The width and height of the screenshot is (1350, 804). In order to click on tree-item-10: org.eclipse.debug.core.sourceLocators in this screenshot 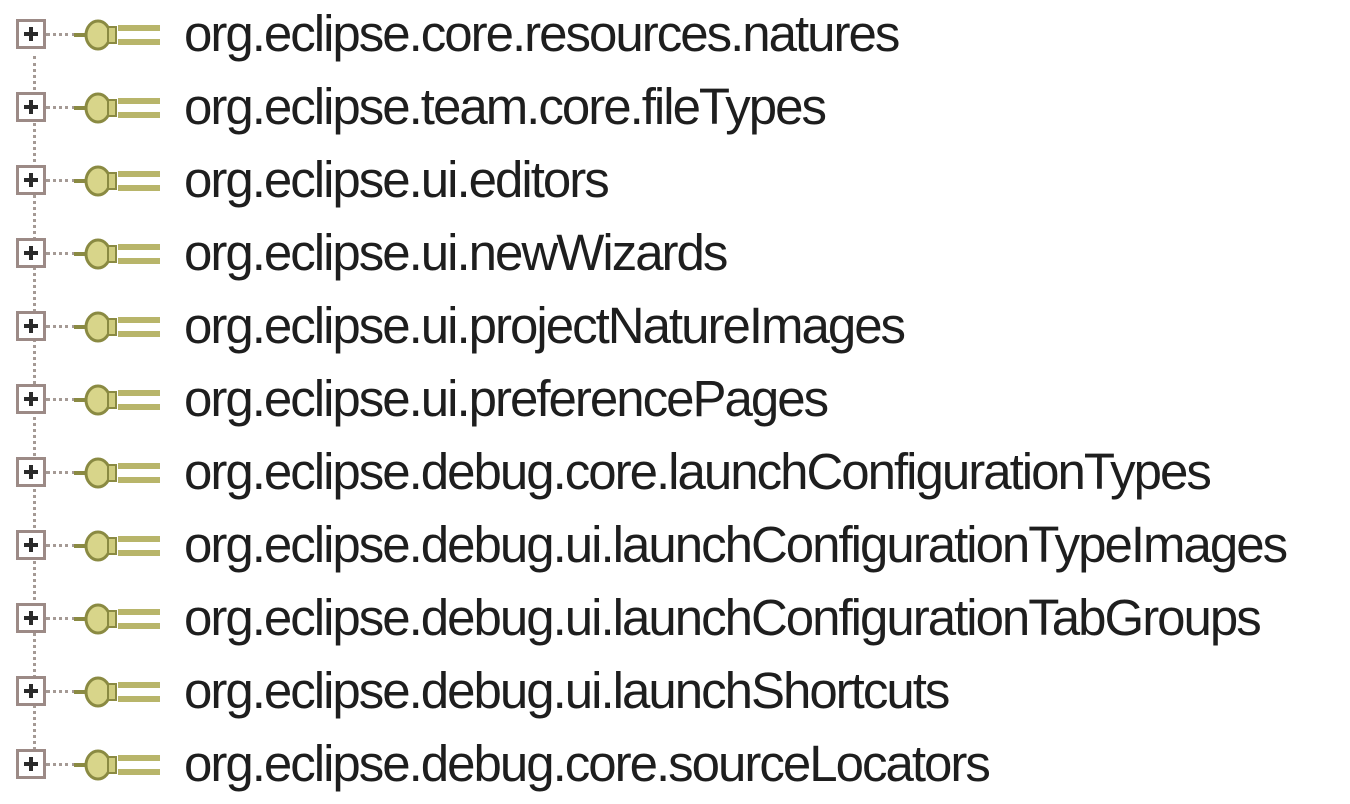, I will do `click(675, 767)`.